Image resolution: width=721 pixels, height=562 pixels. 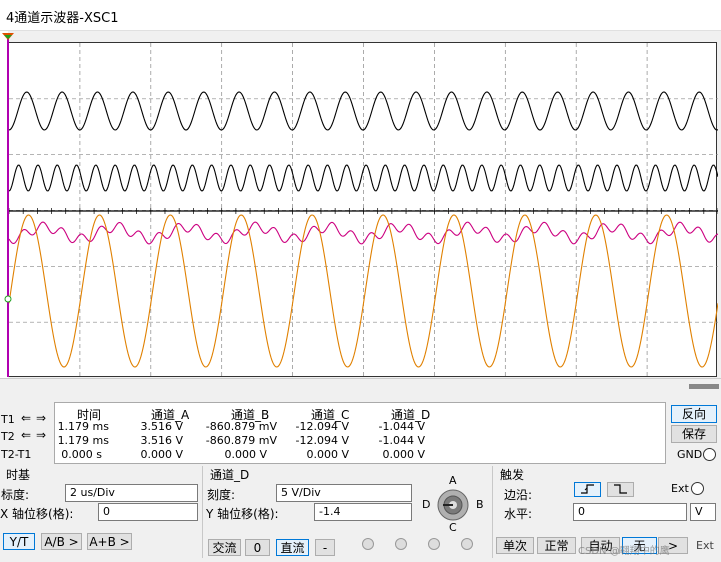 I want to click on y-position-field: -1.4, so click(x=363, y=512).